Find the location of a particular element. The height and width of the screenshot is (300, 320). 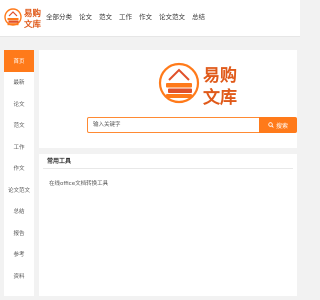

nav-all-categories: 全部分类 is located at coordinates (59, 17).